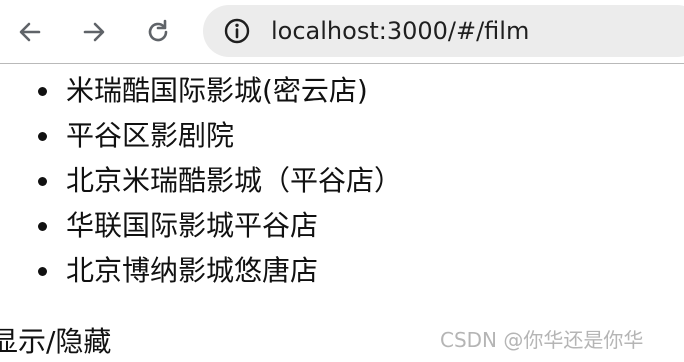  I want to click on list-item: 华联国际影城平谷店, so click(201, 225).